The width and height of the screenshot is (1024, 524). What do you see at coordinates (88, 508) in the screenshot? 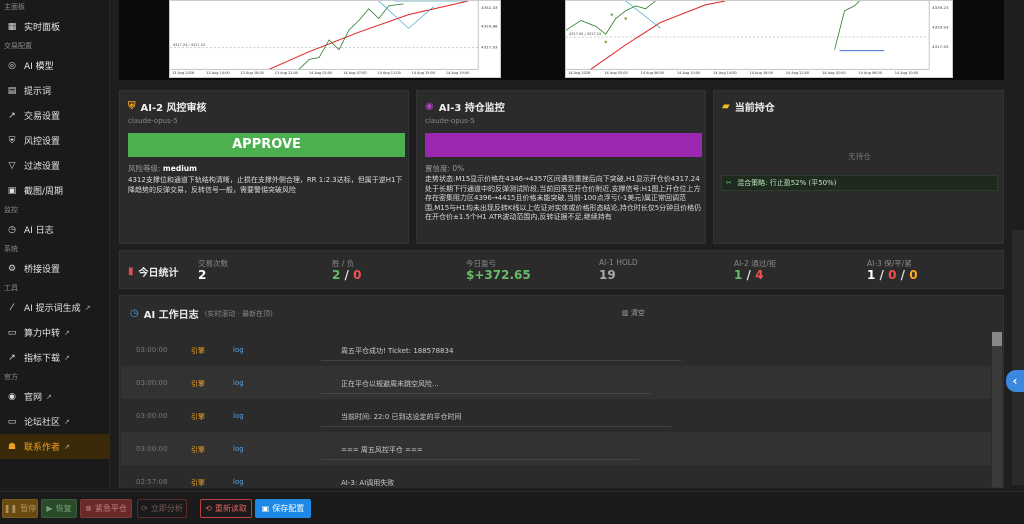
I see `stop-icon: ⊗` at bounding box center [88, 508].